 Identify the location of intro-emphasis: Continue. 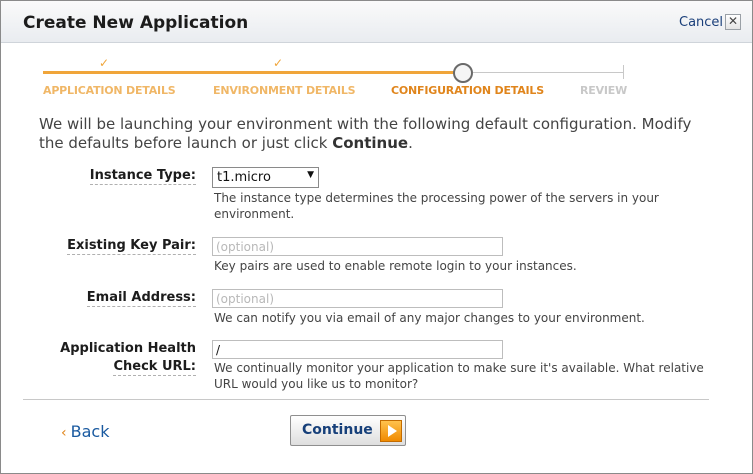
(370, 143).